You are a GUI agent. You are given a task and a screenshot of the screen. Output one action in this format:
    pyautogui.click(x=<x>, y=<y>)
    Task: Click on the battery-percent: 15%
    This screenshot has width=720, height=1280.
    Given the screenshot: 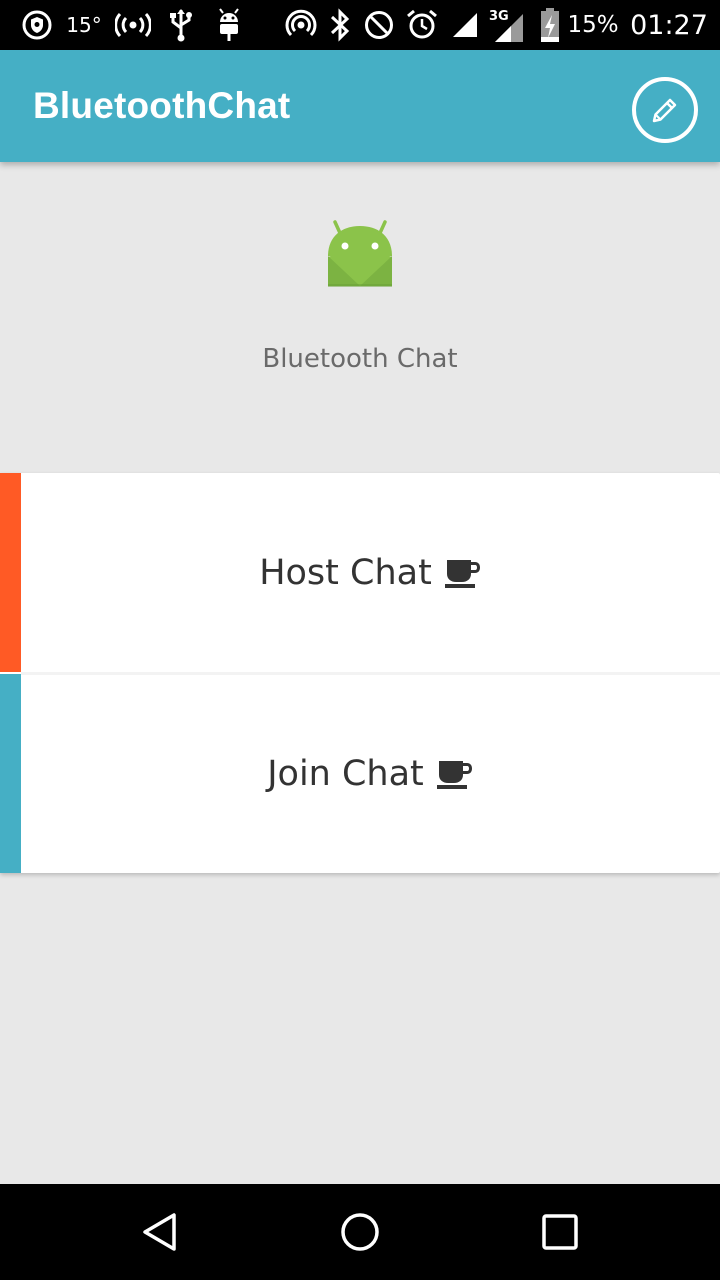 What is the action you would take?
    pyautogui.click(x=593, y=25)
    